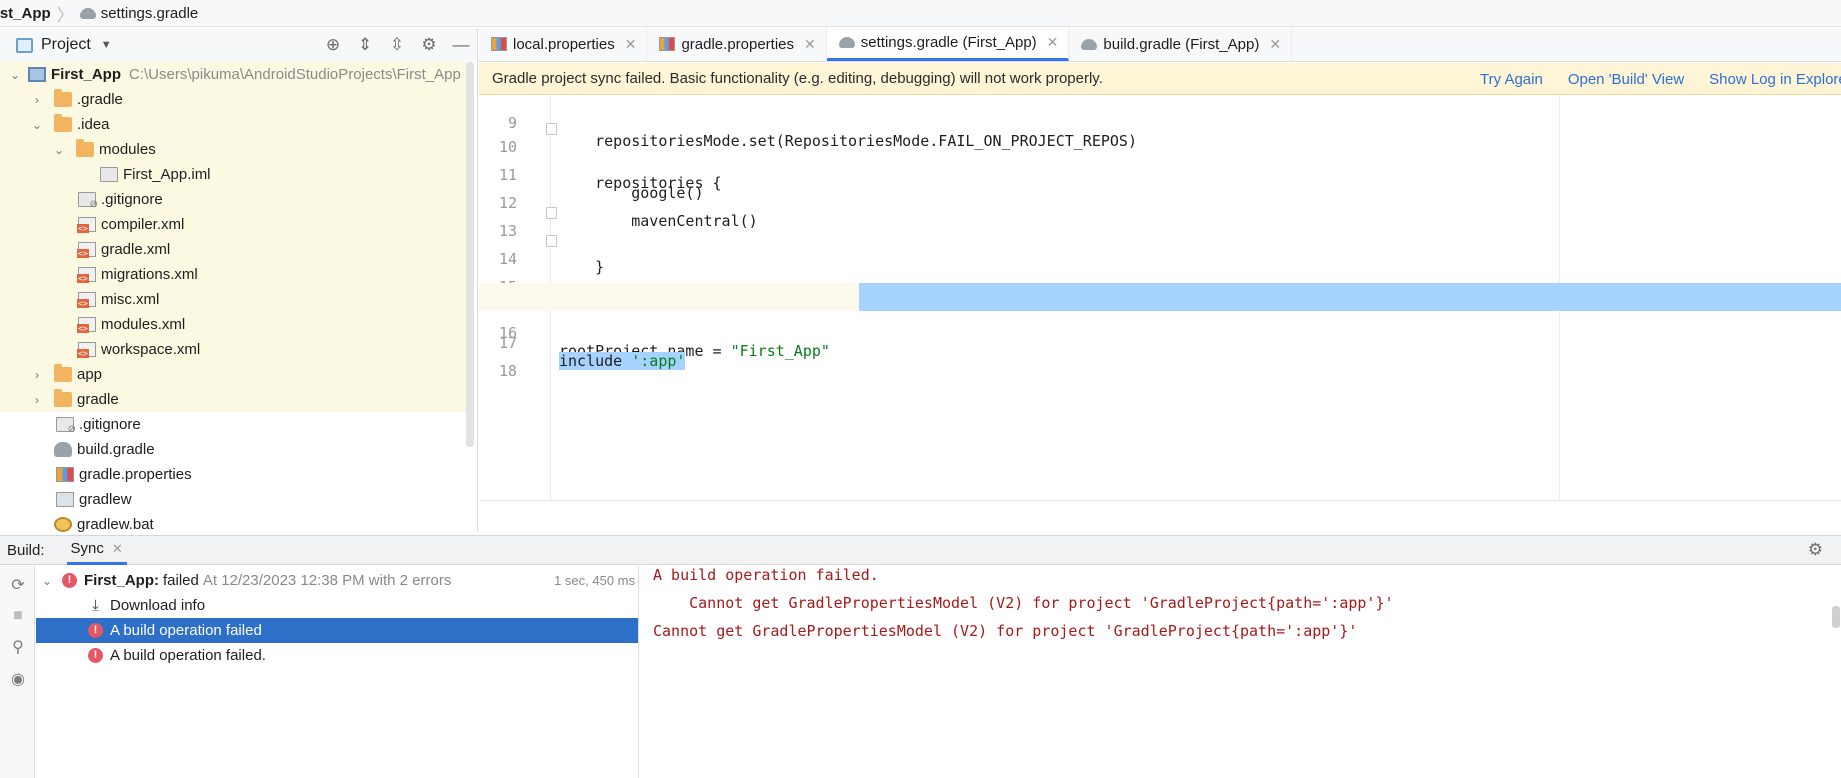 This screenshot has height=778, width=1841. I want to click on code-line: 17 include ':app', so click(1160, 340).